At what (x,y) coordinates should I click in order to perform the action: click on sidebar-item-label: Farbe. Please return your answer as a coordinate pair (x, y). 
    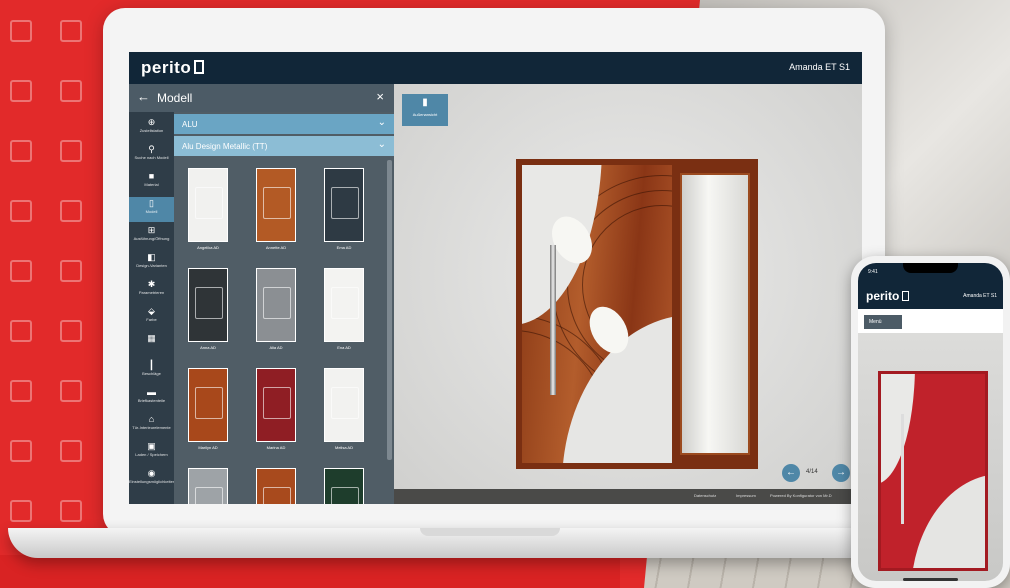
    Looking at the image, I should click on (151, 319).